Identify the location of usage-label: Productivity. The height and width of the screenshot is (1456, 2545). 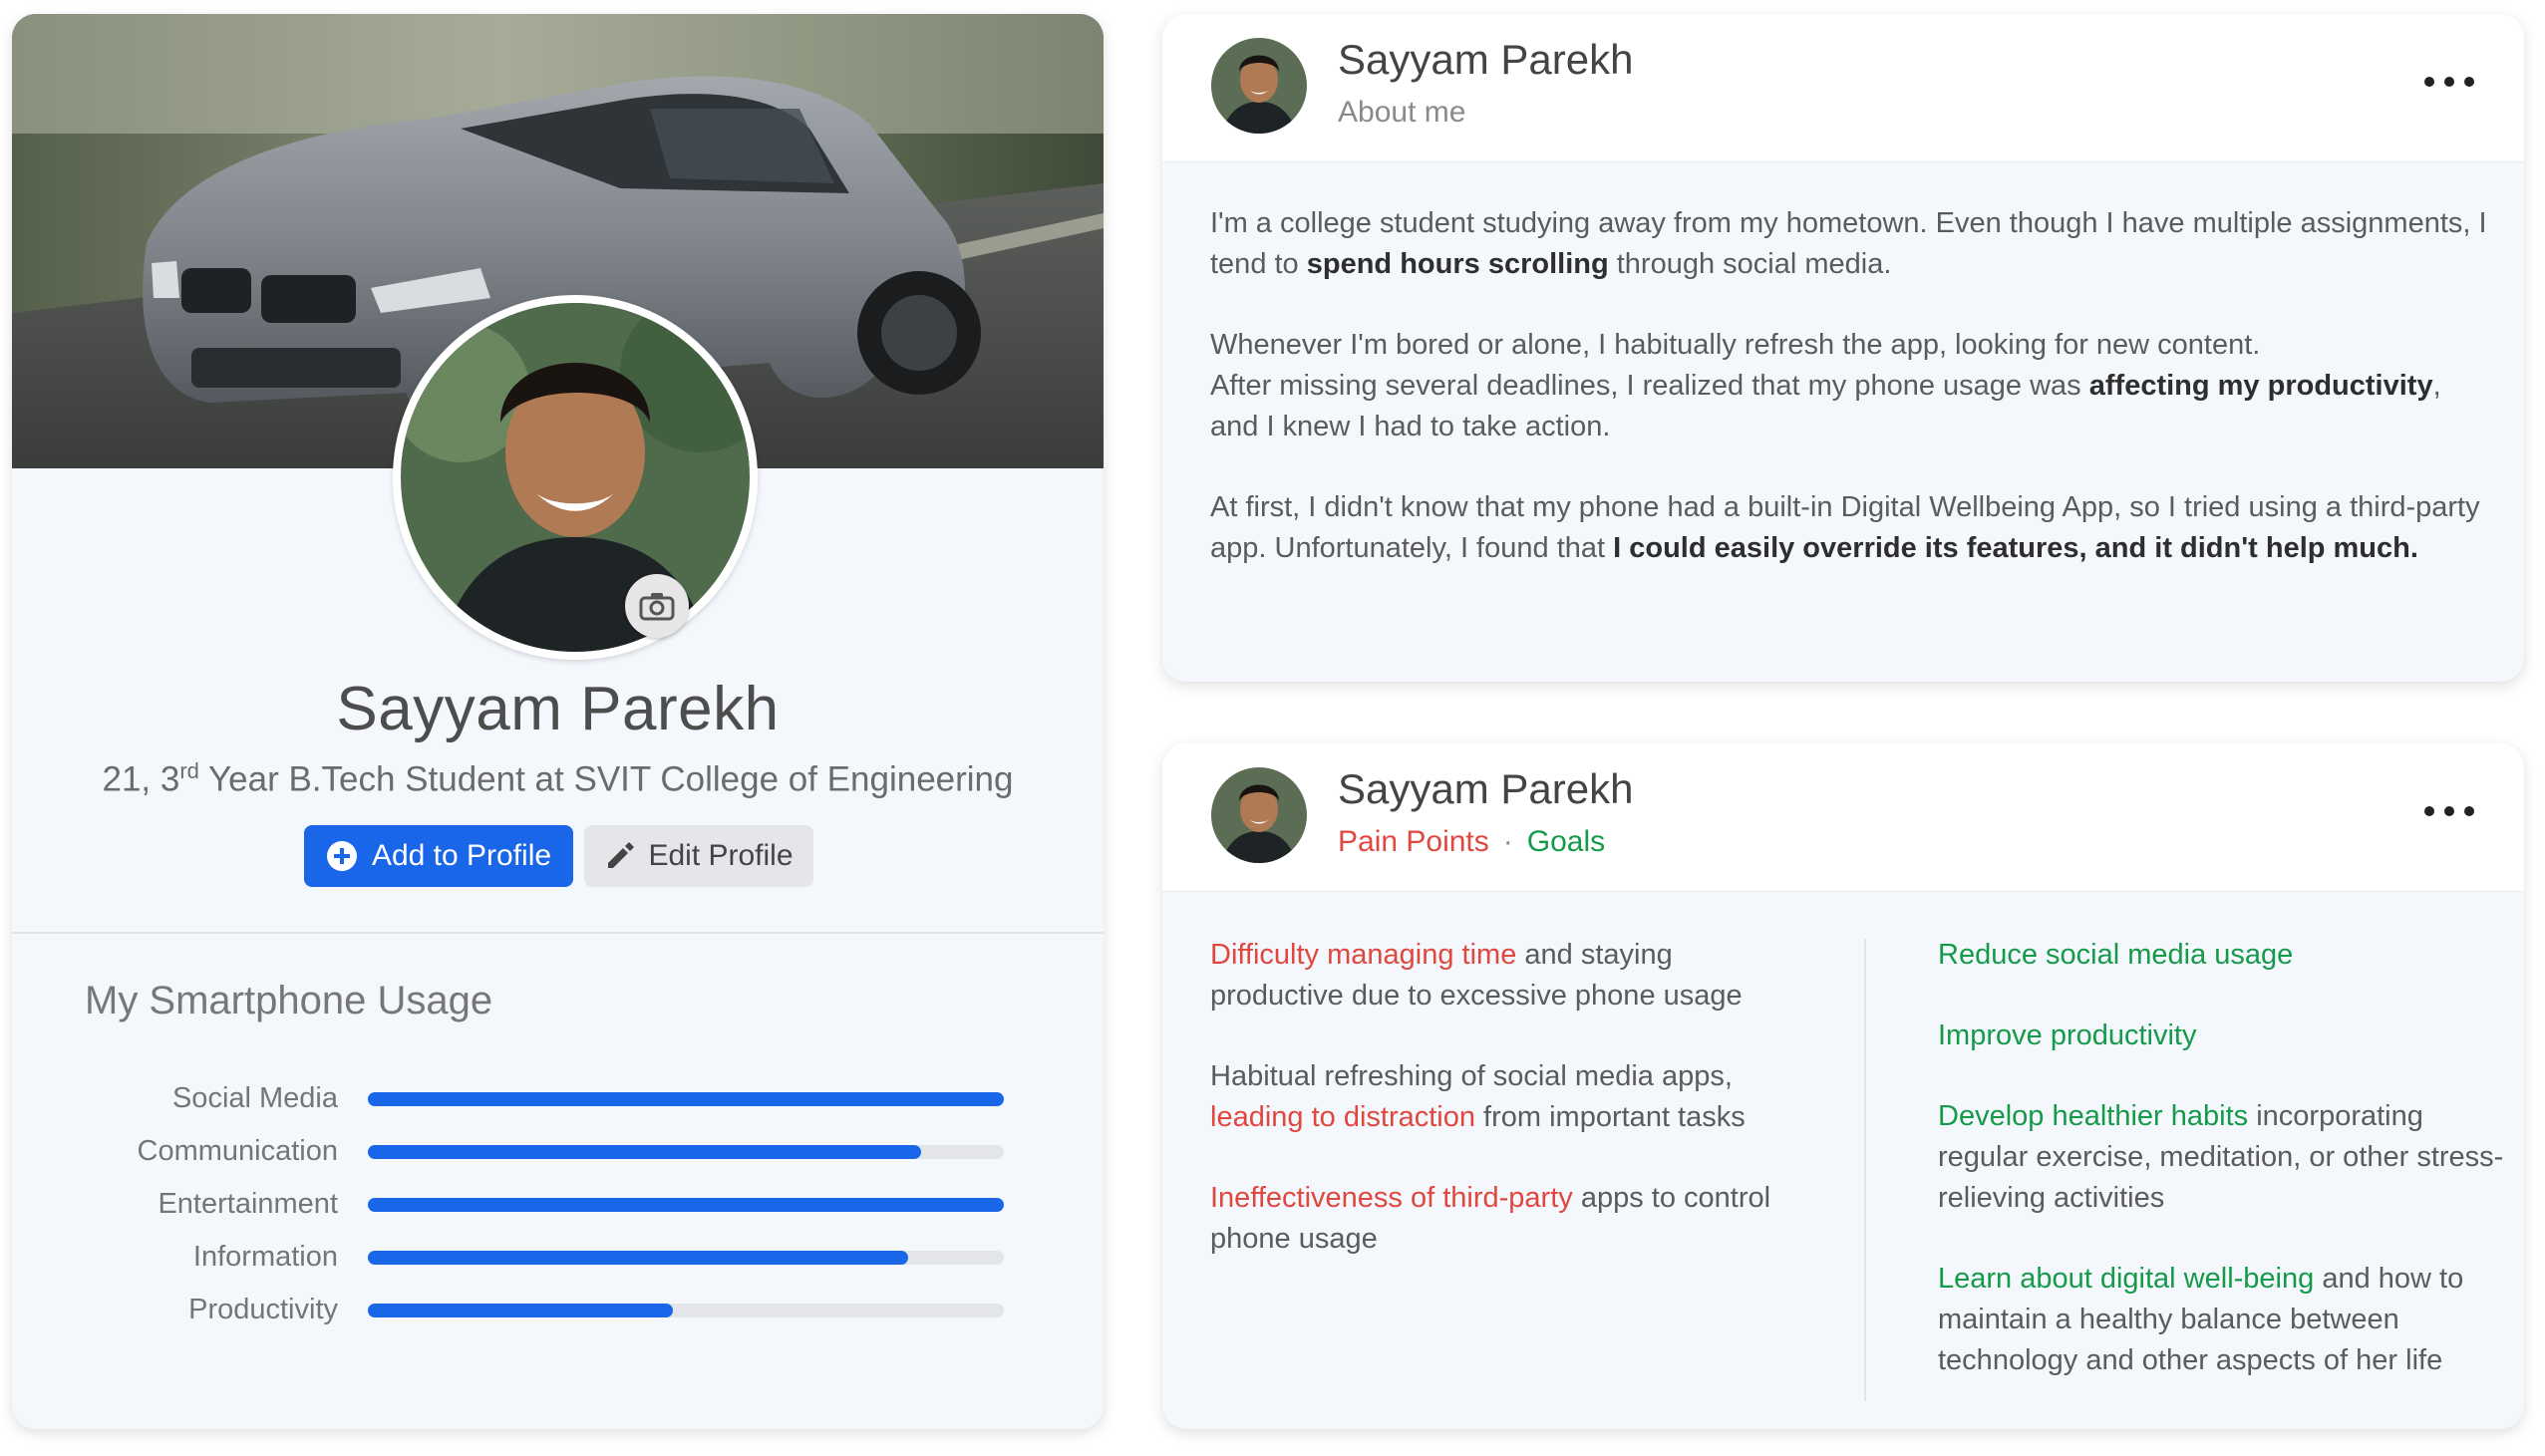
(263, 1309).